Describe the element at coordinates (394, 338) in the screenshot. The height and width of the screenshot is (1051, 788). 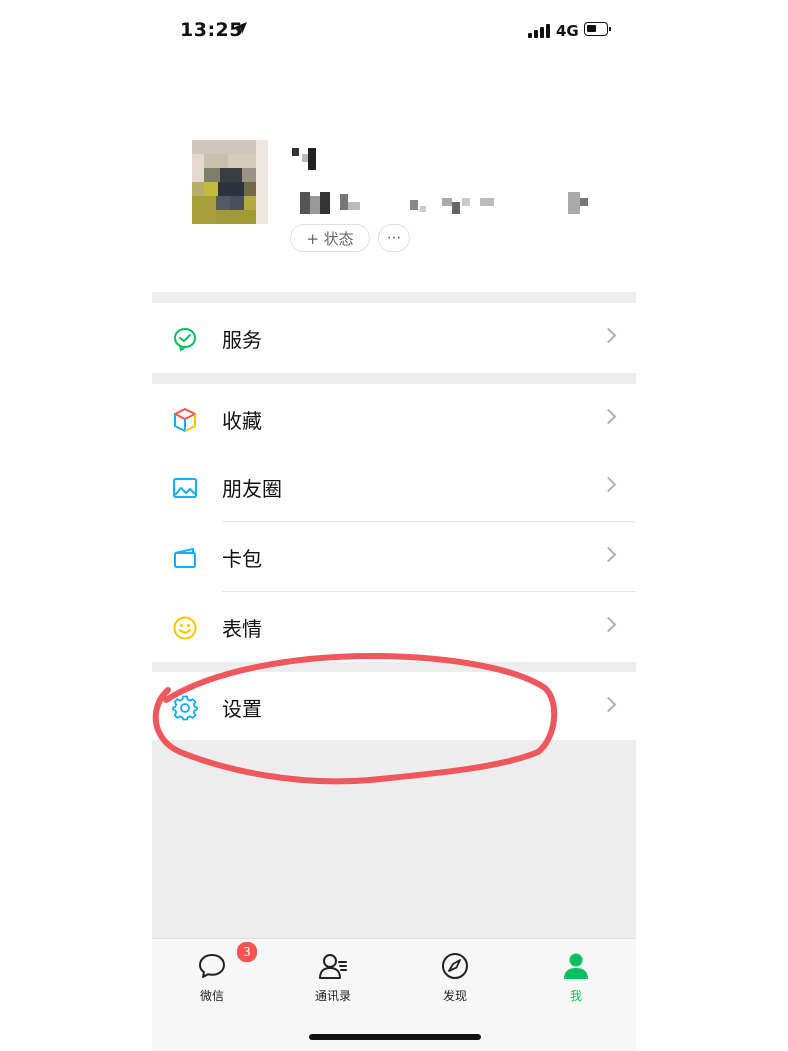
I see `menu-item-service: 服务` at that location.